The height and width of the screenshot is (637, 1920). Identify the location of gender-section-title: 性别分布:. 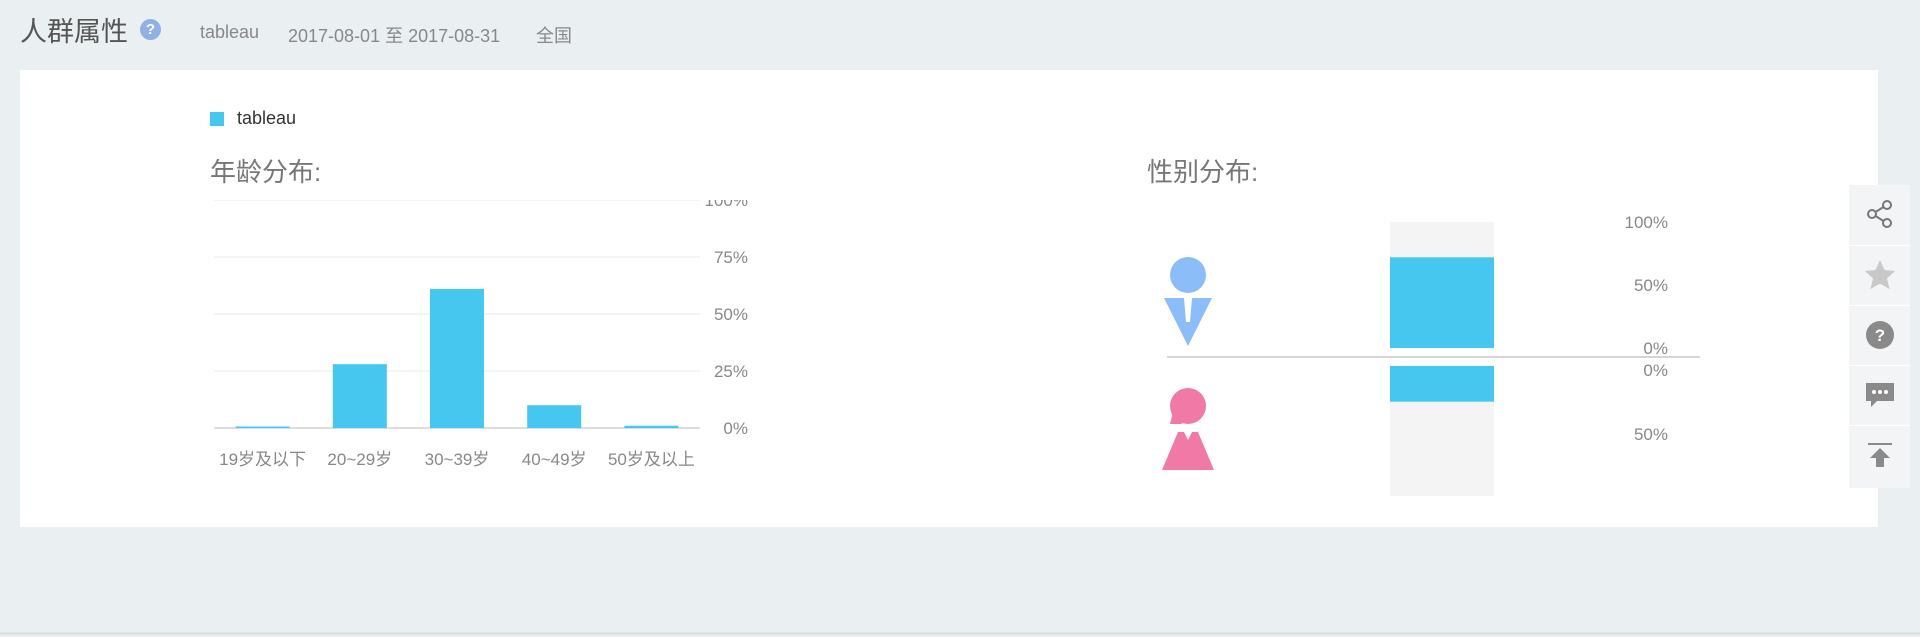
(1203, 172).